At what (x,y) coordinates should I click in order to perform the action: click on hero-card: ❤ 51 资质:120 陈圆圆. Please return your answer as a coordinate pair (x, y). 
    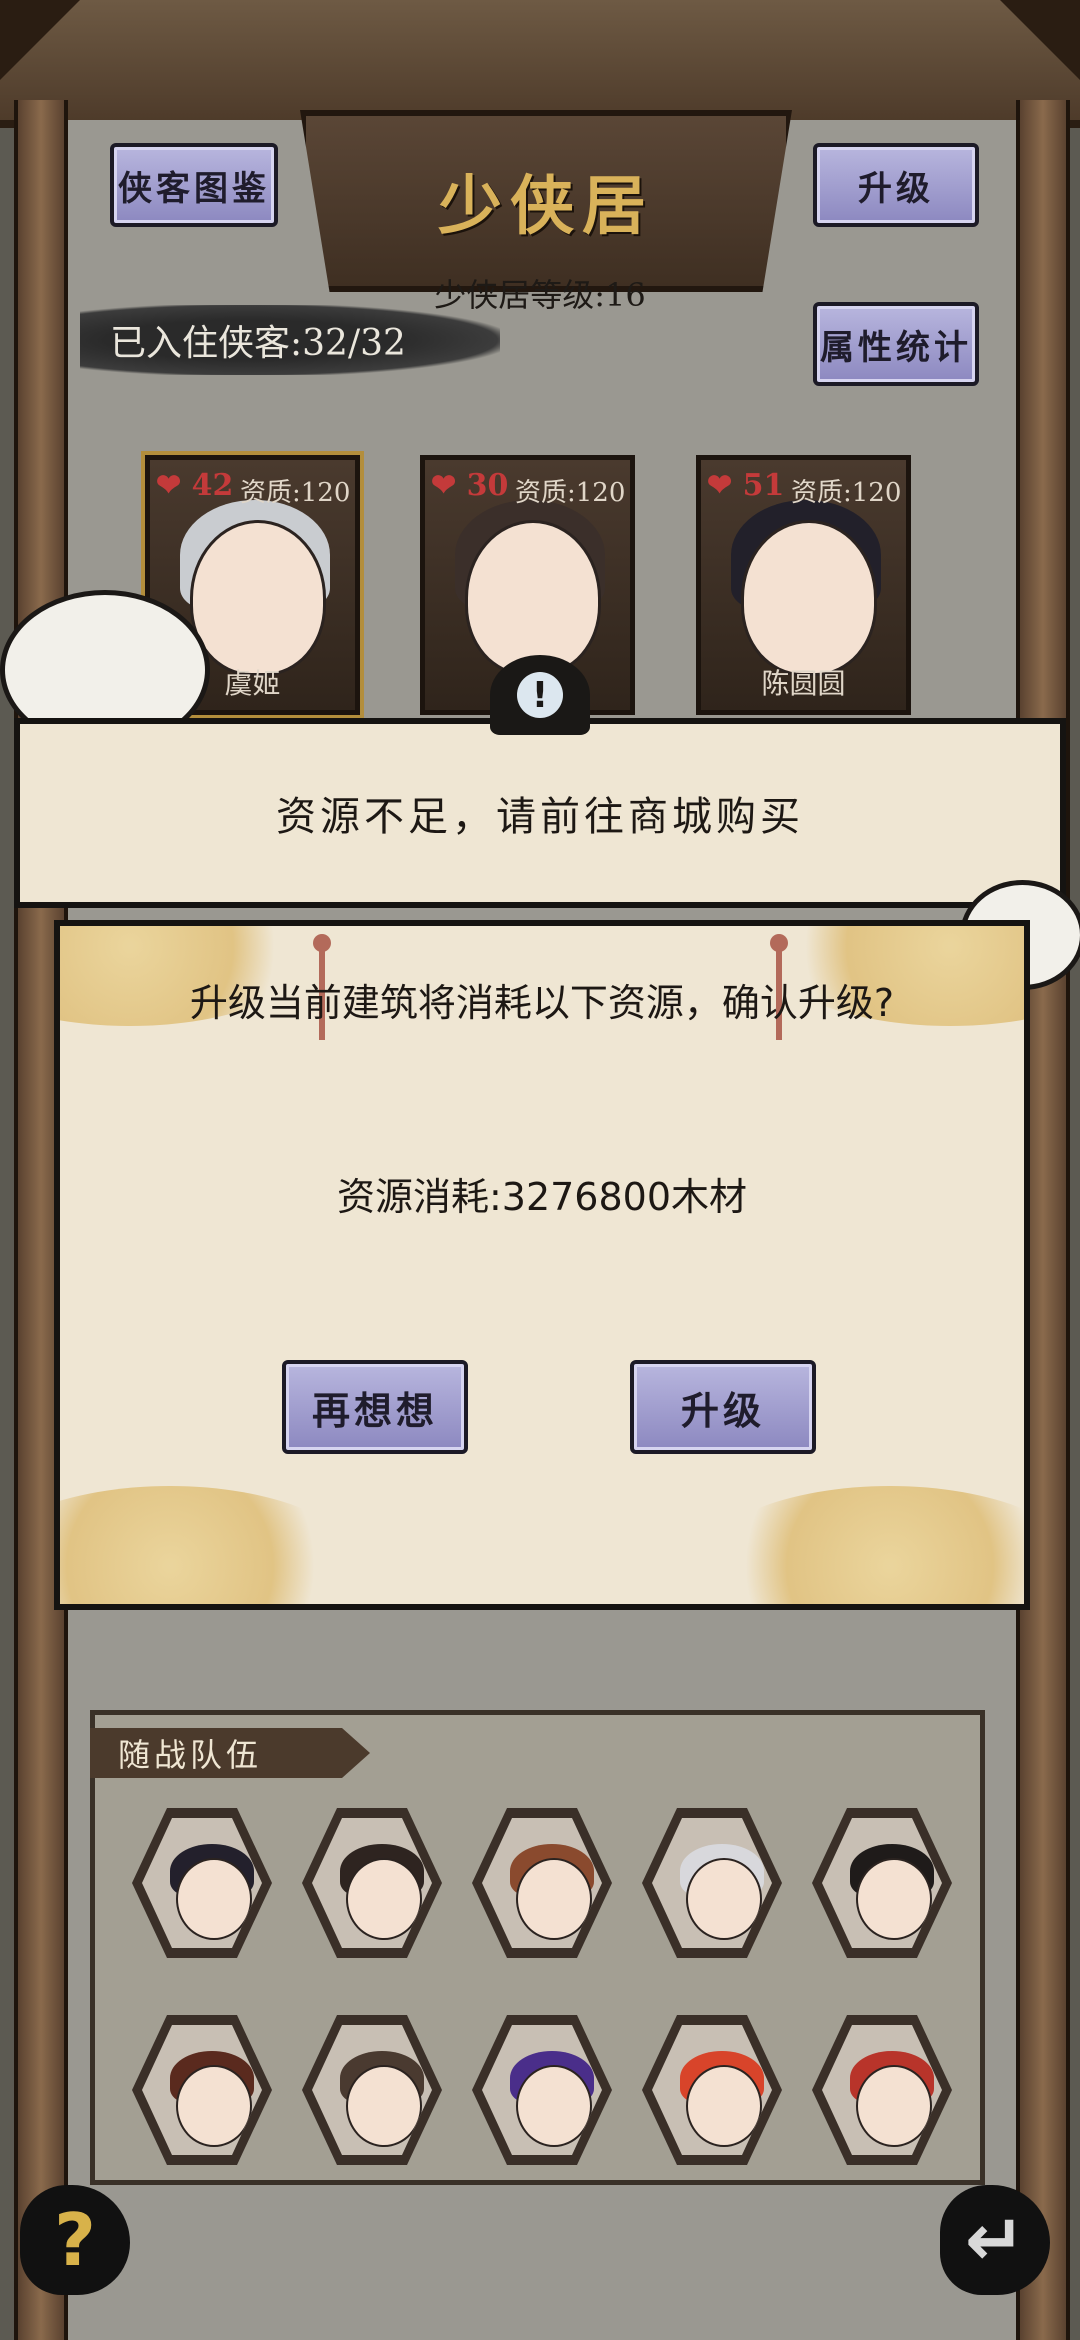
    Looking at the image, I should click on (803, 585).